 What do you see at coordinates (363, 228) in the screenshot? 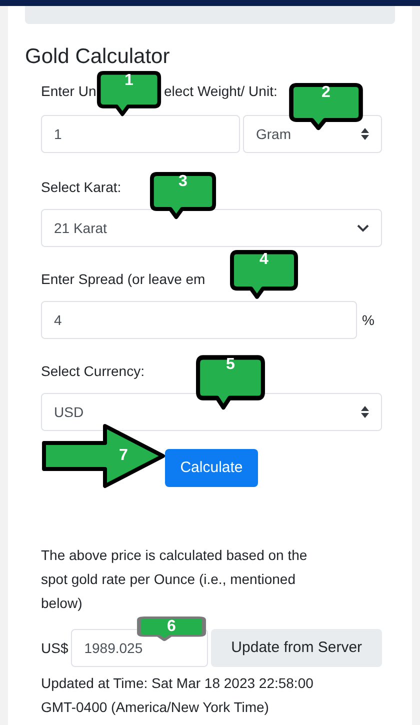
I see `chevron-down-icon` at bounding box center [363, 228].